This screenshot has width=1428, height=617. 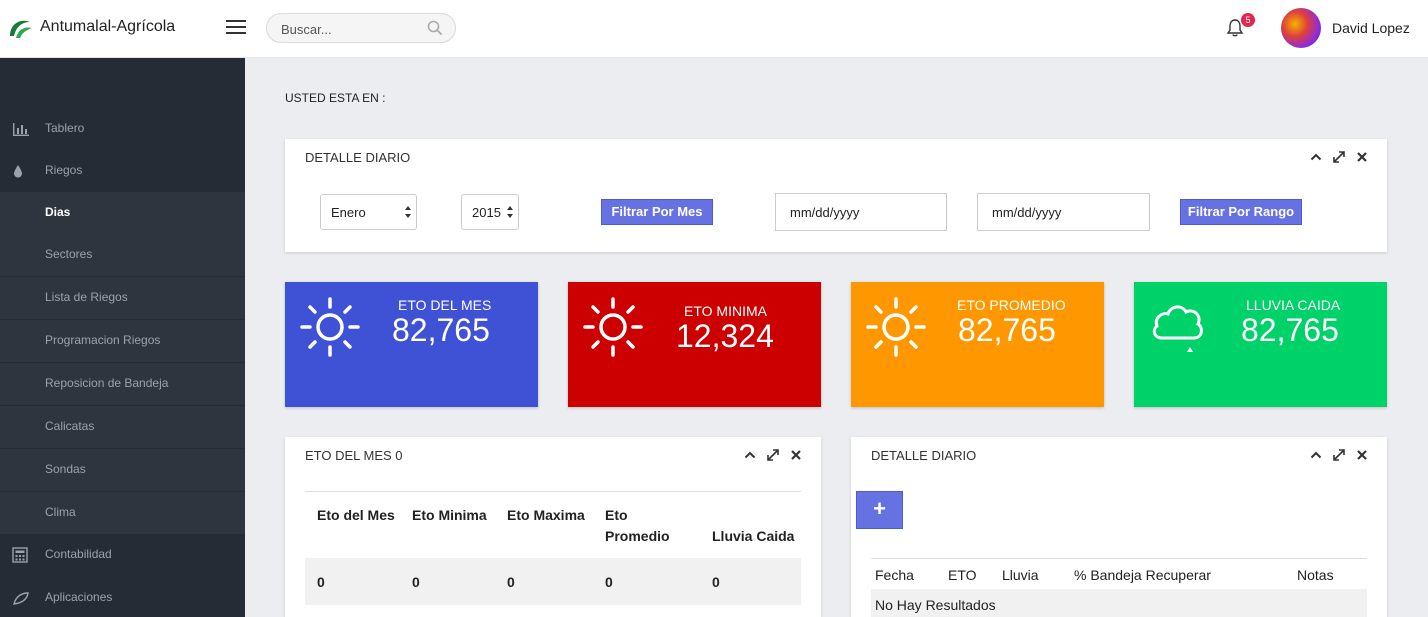 What do you see at coordinates (122, 513) in the screenshot?
I see `sidebar-item-clima: Clima` at bounding box center [122, 513].